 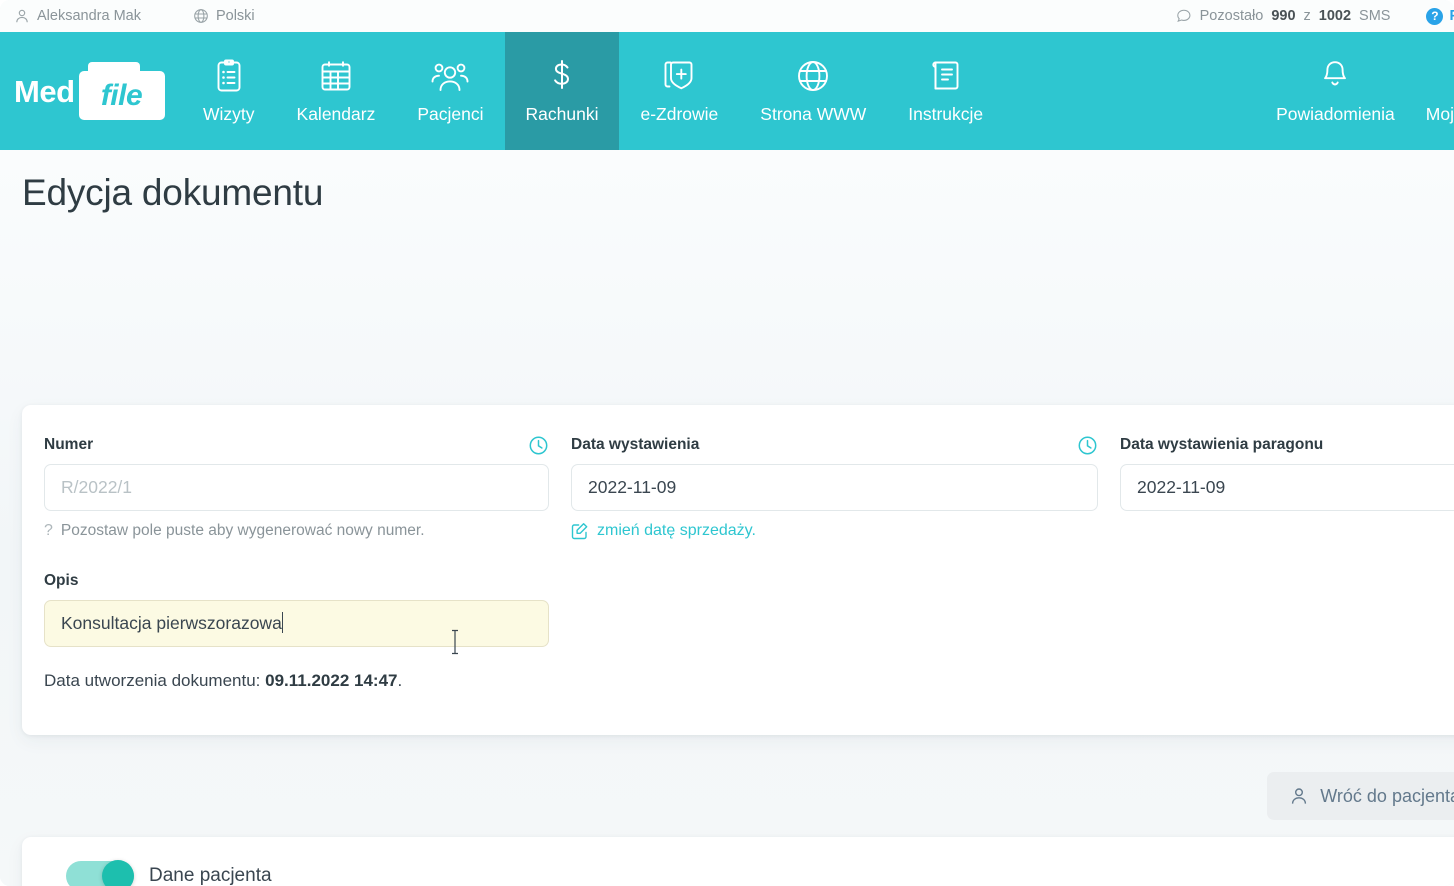 What do you see at coordinates (1451, 16) in the screenshot?
I see `help-label: Po` at bounding box center [1451, 16].